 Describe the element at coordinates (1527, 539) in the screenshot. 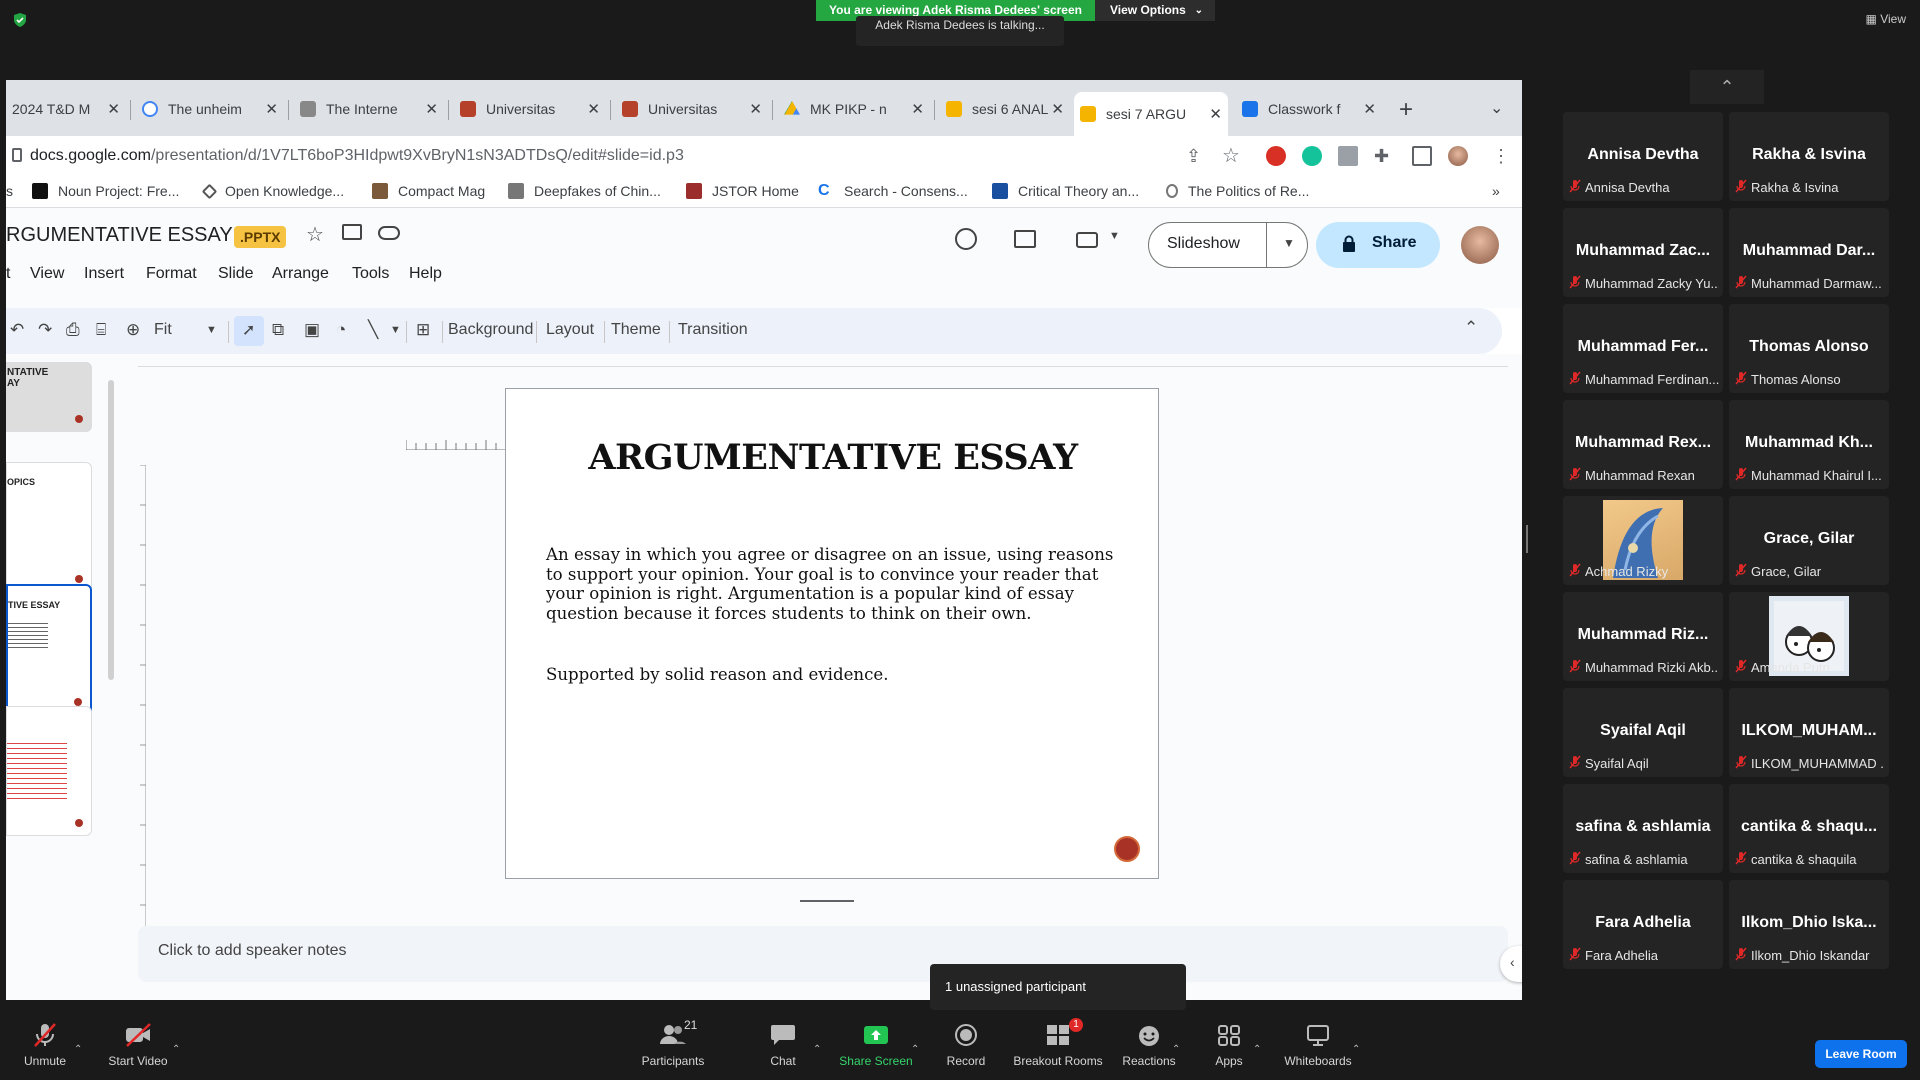

I see `panel-resize-handle` at that location.